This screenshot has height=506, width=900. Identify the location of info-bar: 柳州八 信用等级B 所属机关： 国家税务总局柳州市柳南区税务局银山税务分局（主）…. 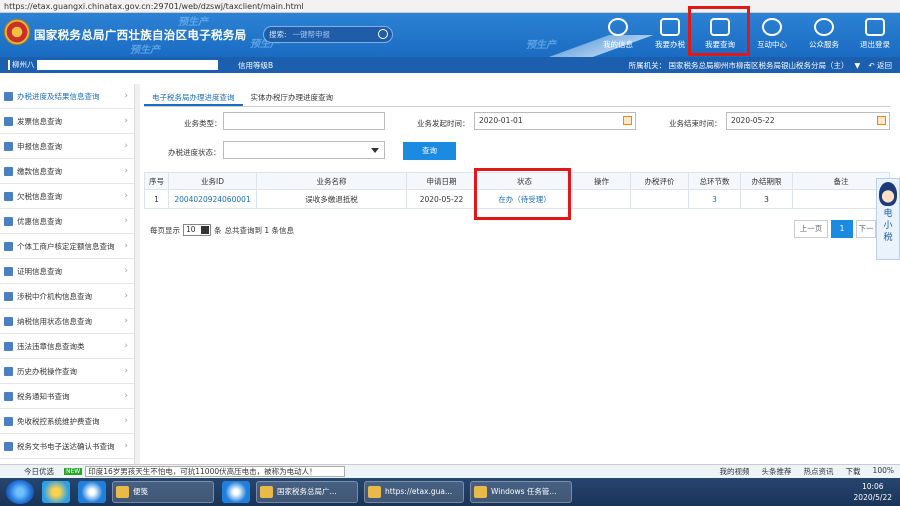
(450, 65).